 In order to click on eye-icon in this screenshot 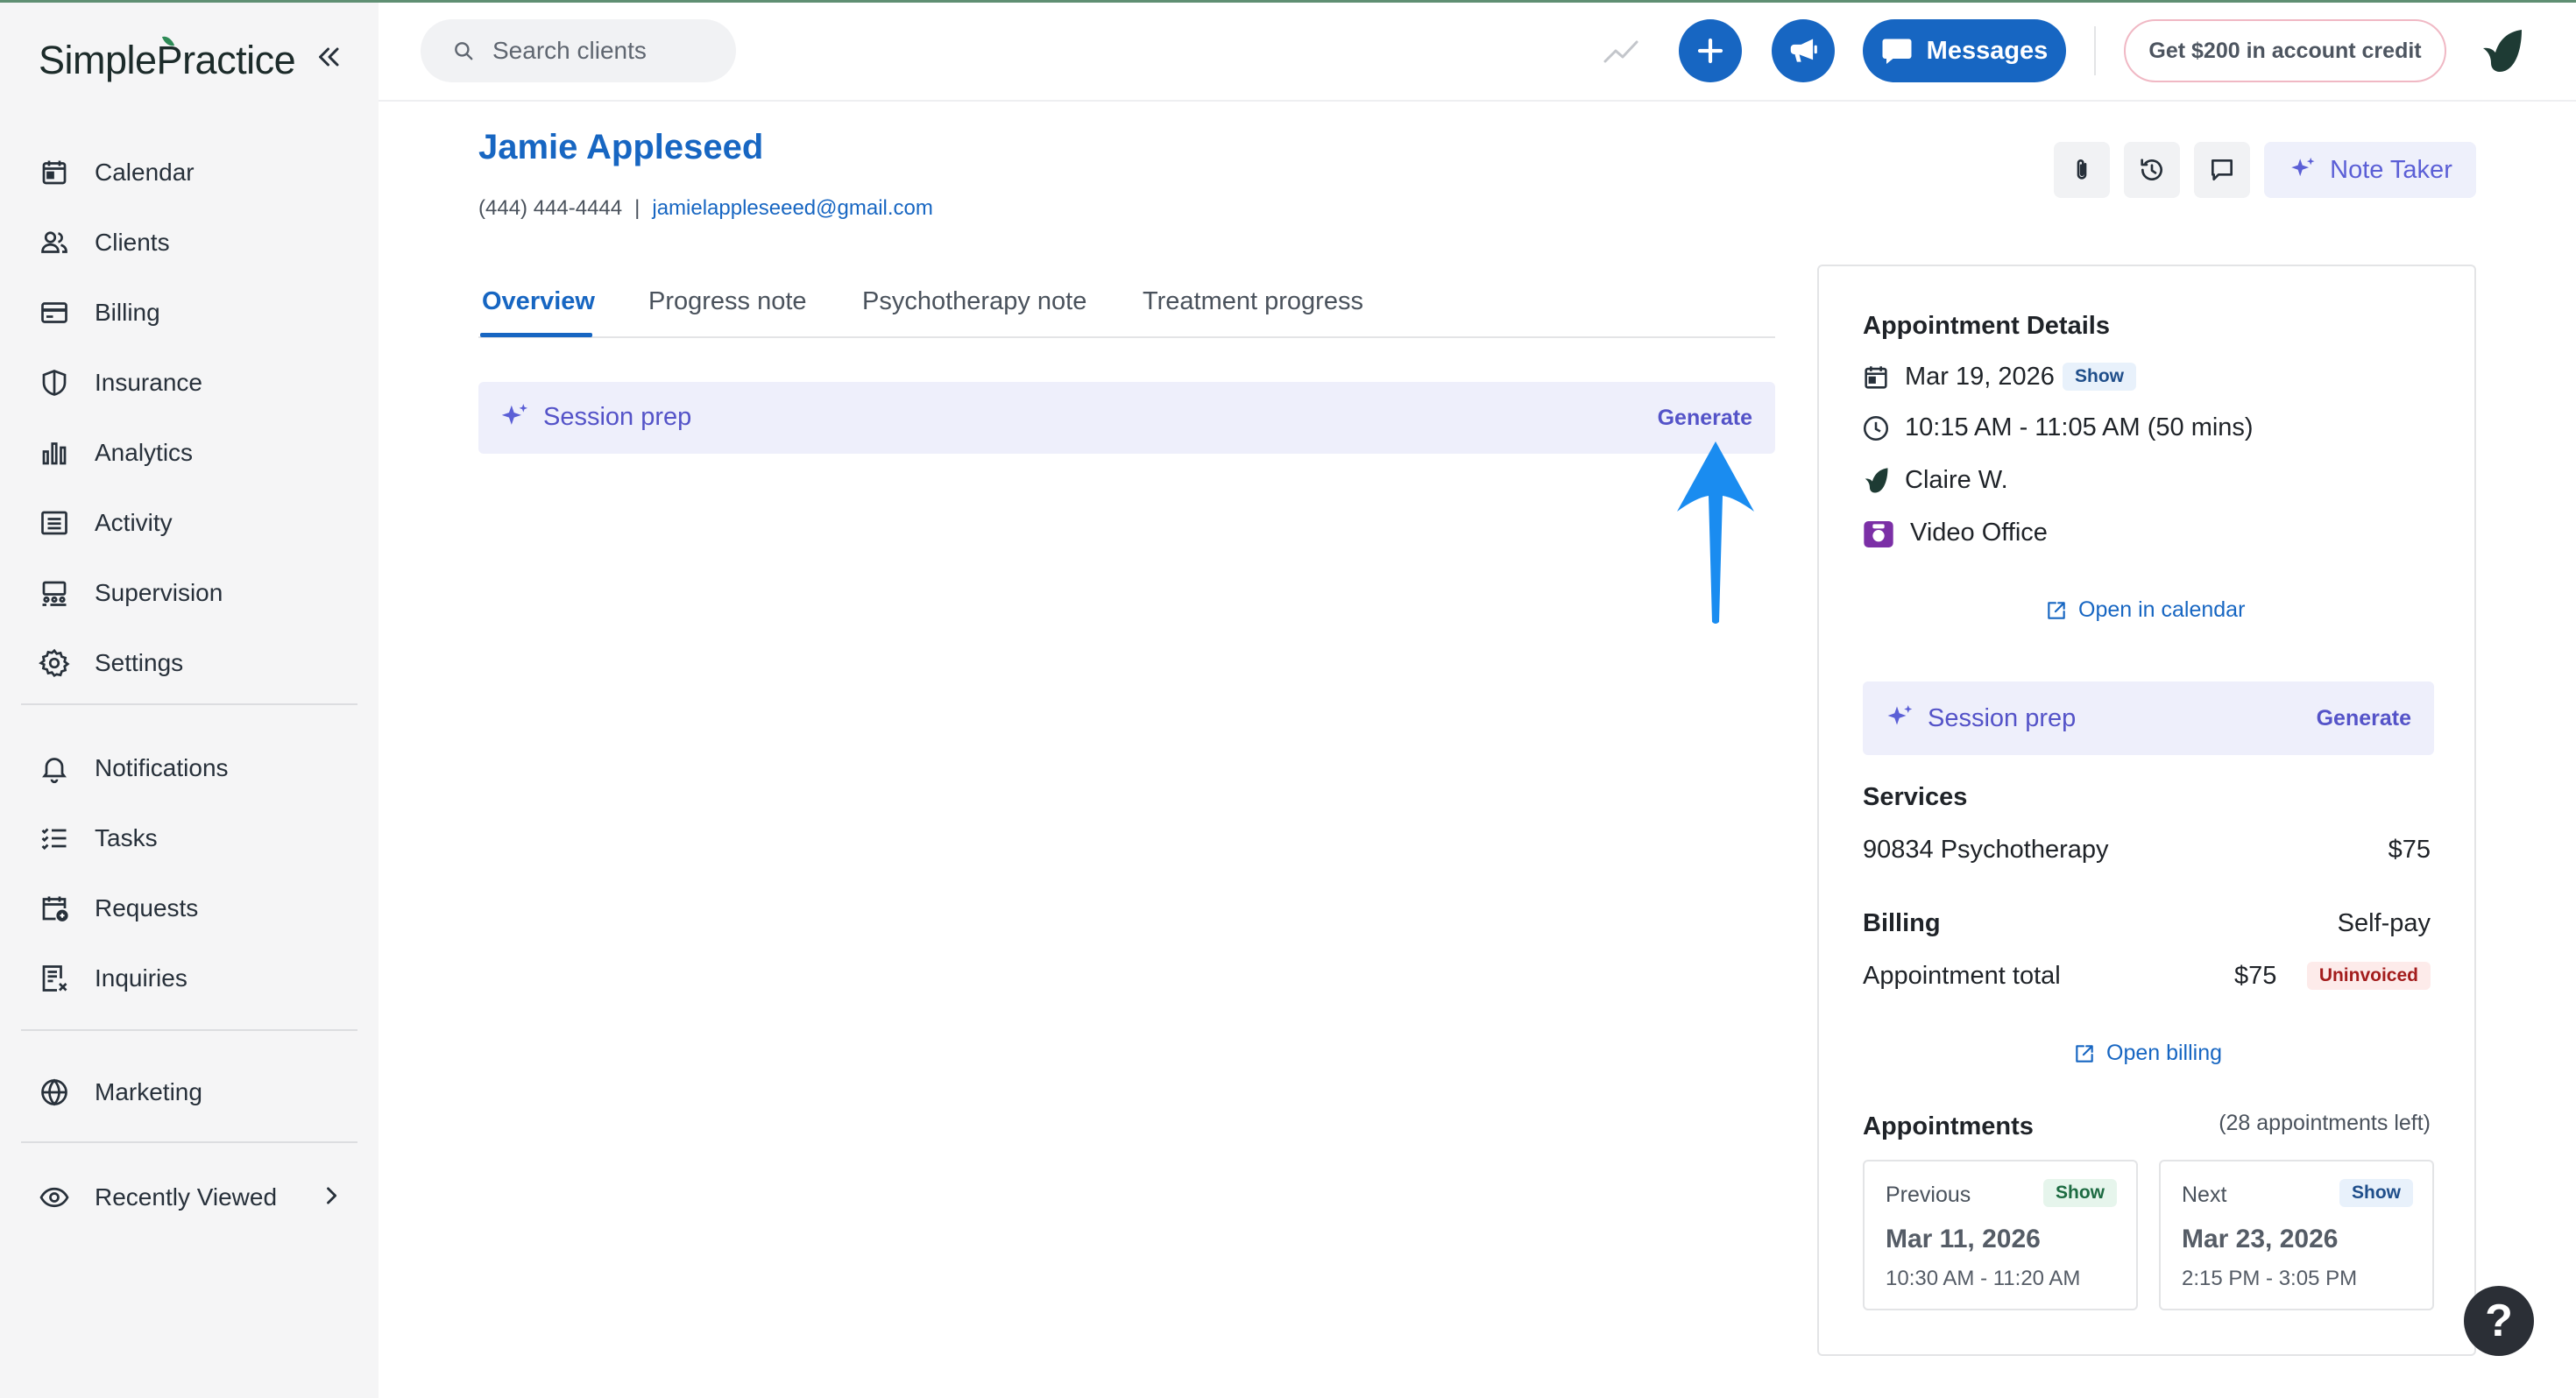, I will do `click(54, 1197)`.